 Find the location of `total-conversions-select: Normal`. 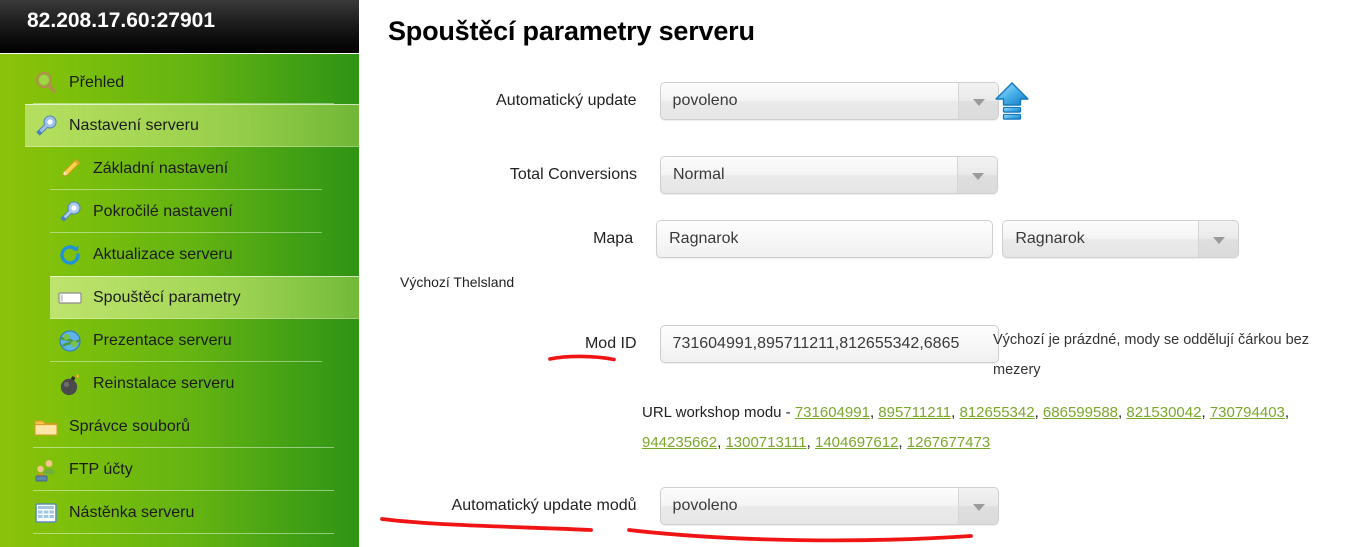

total-conversions-select: Normal is located at coordinates (829, 175).